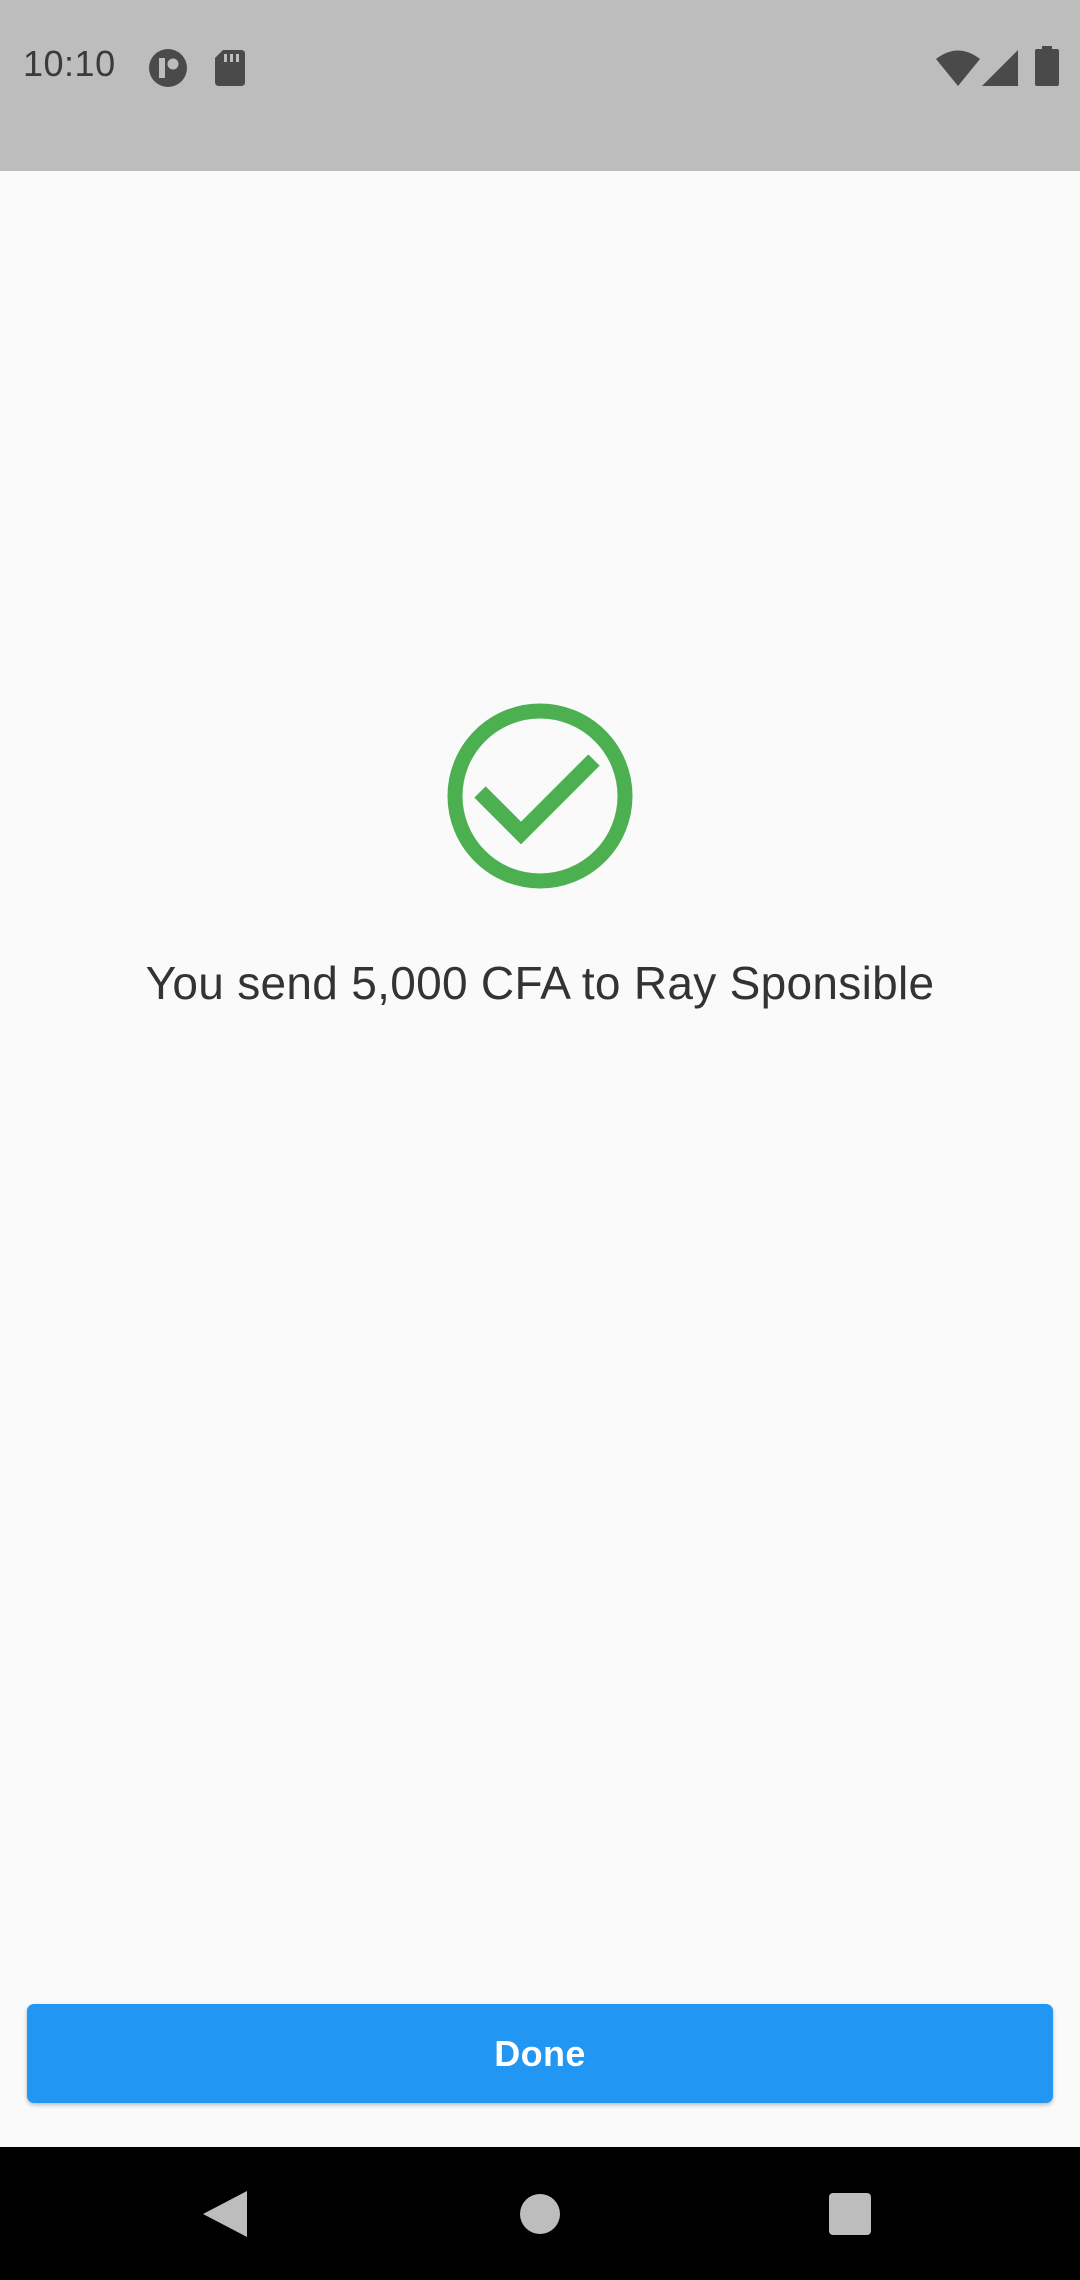 Image resolution: width=1080 pixels, height=2280 pixels. Describe the element at coordinates (1000, 68) in the screenshot. I see `cellular-signal-icon` at that location.